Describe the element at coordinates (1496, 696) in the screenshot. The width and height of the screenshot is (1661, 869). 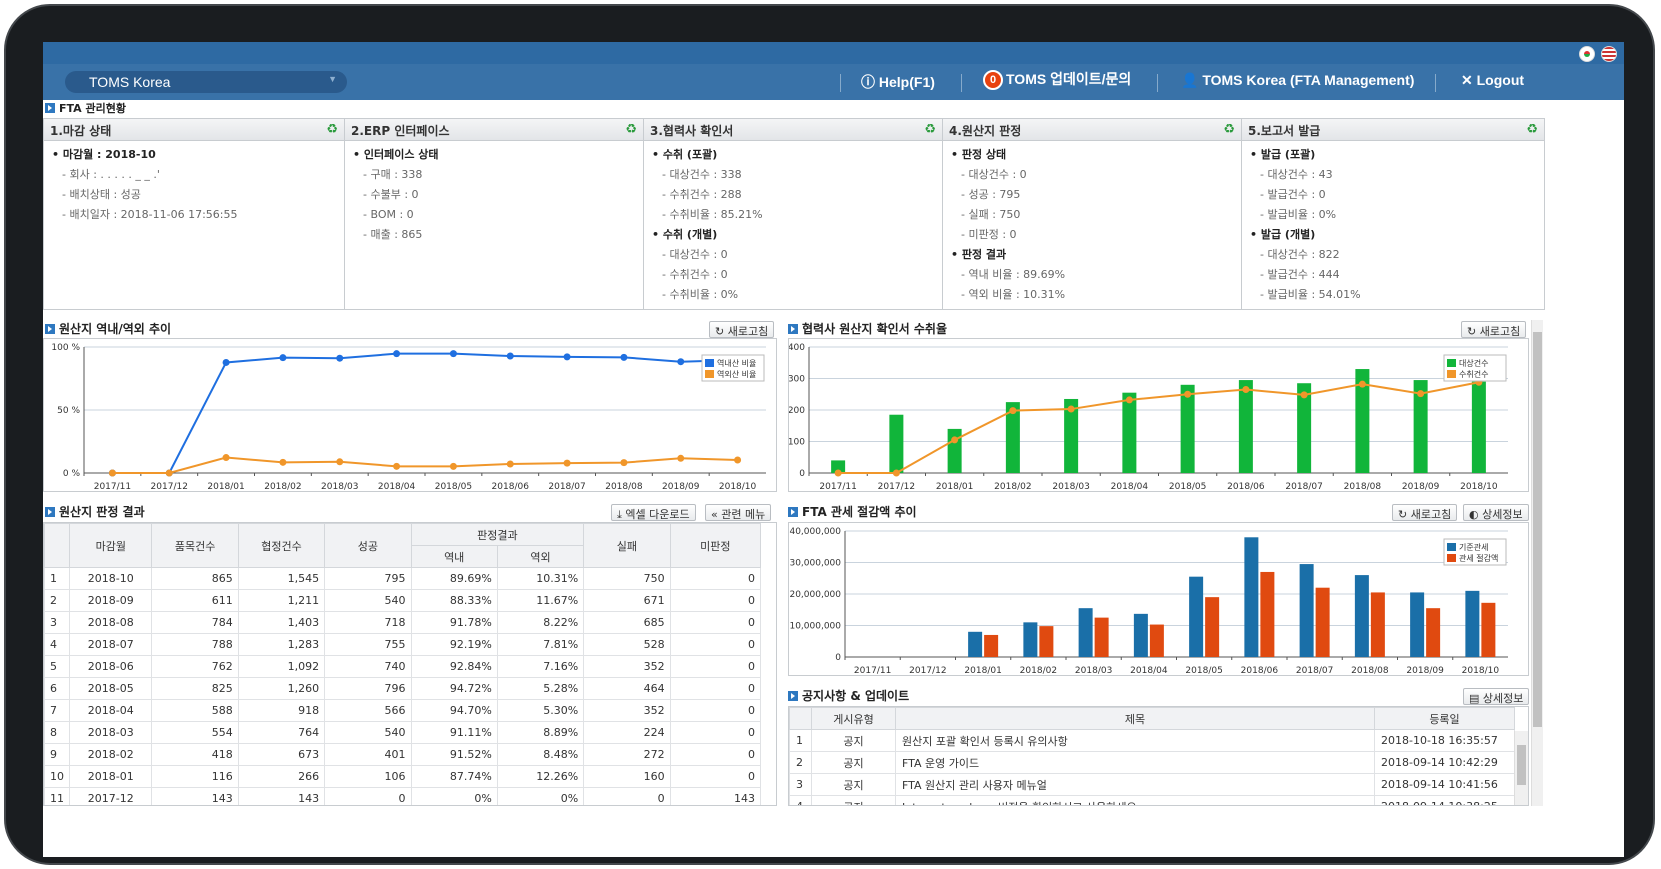
I see `notice-detail-button: ▤ 상세정보` at that location.